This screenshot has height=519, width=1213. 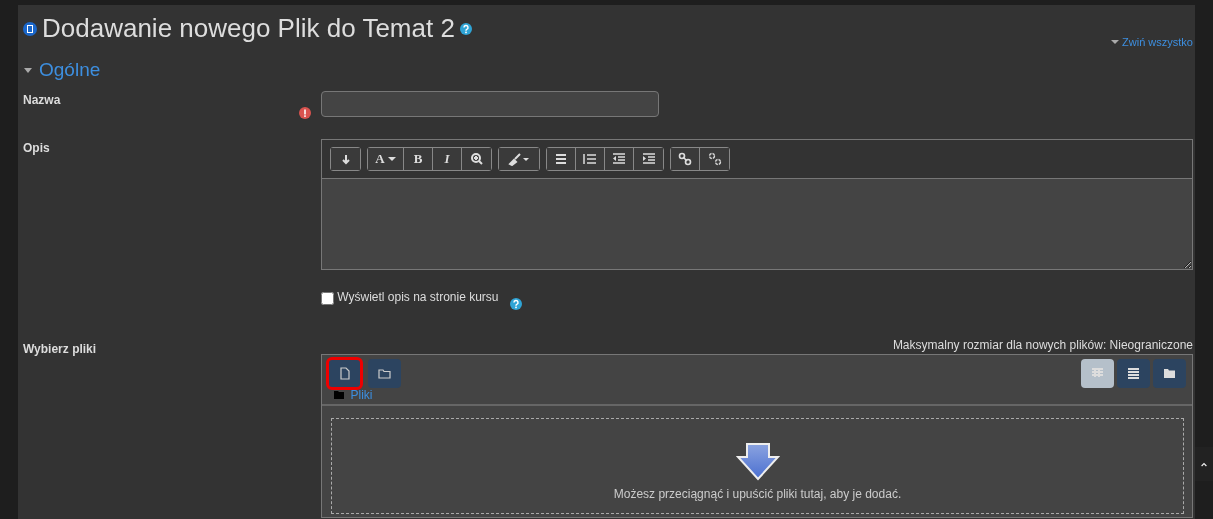 I want to click on numbered-list-button, so click(x=590, y=158).